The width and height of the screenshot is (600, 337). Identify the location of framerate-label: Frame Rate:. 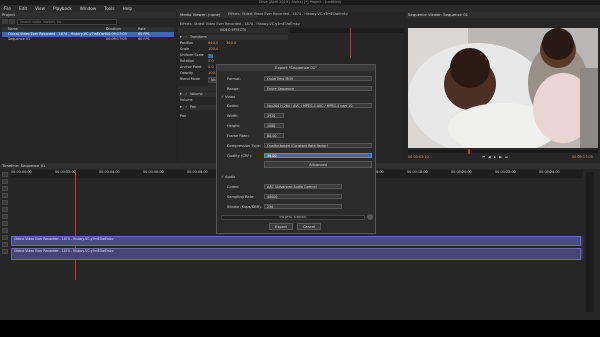
(238, 136).